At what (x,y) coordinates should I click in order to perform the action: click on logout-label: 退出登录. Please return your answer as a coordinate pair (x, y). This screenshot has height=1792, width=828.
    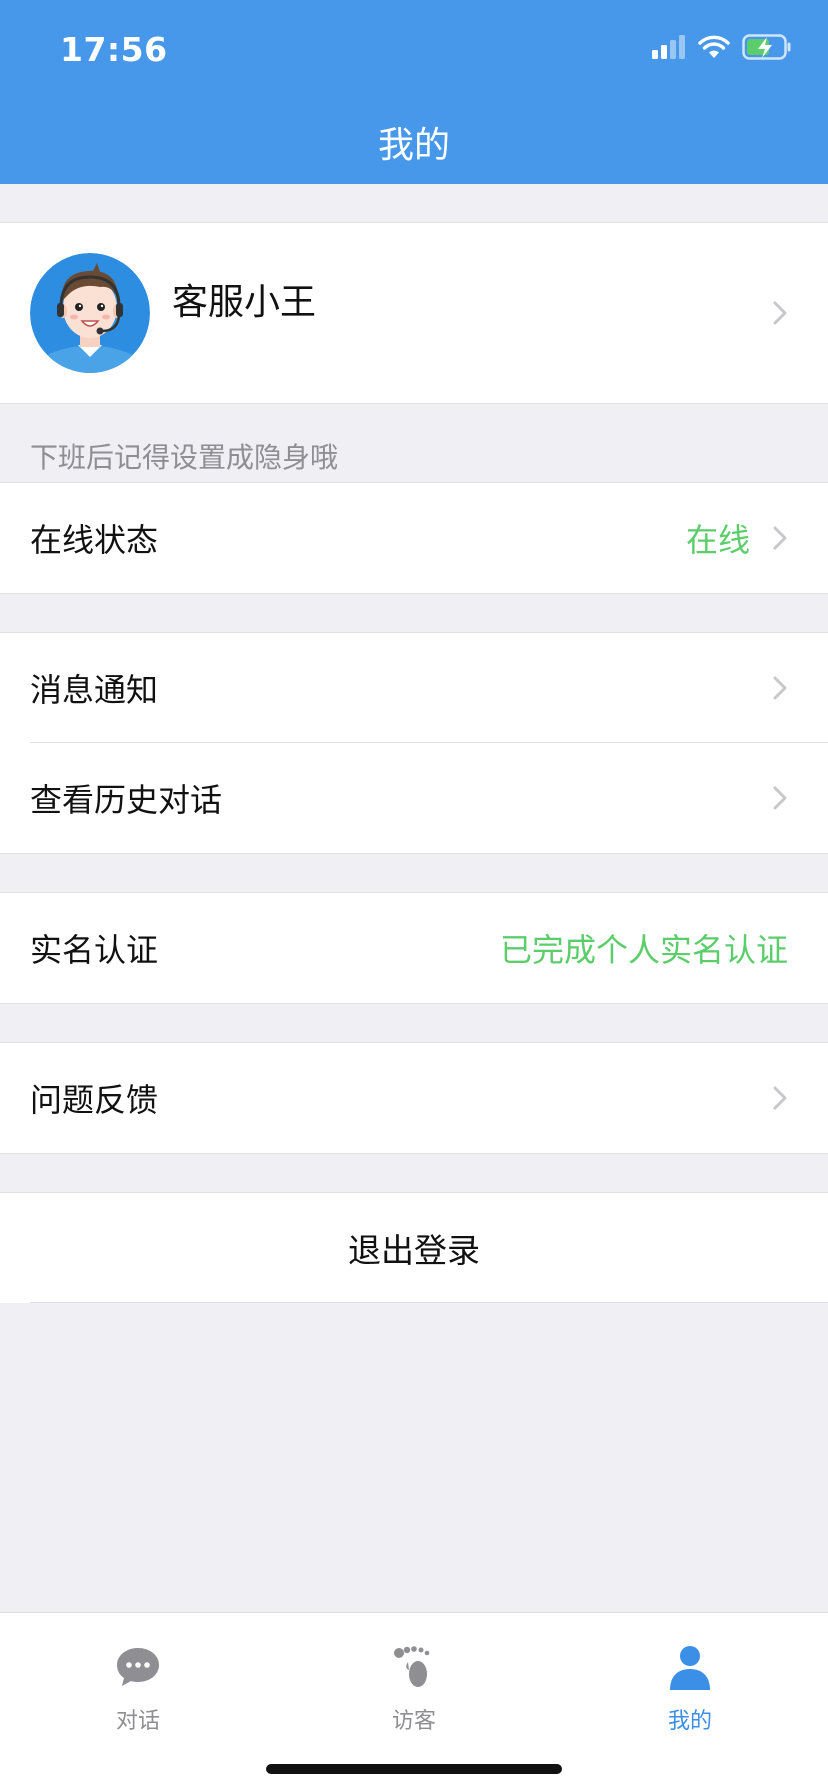
    Looking at the image, I should click on (414, 1250).